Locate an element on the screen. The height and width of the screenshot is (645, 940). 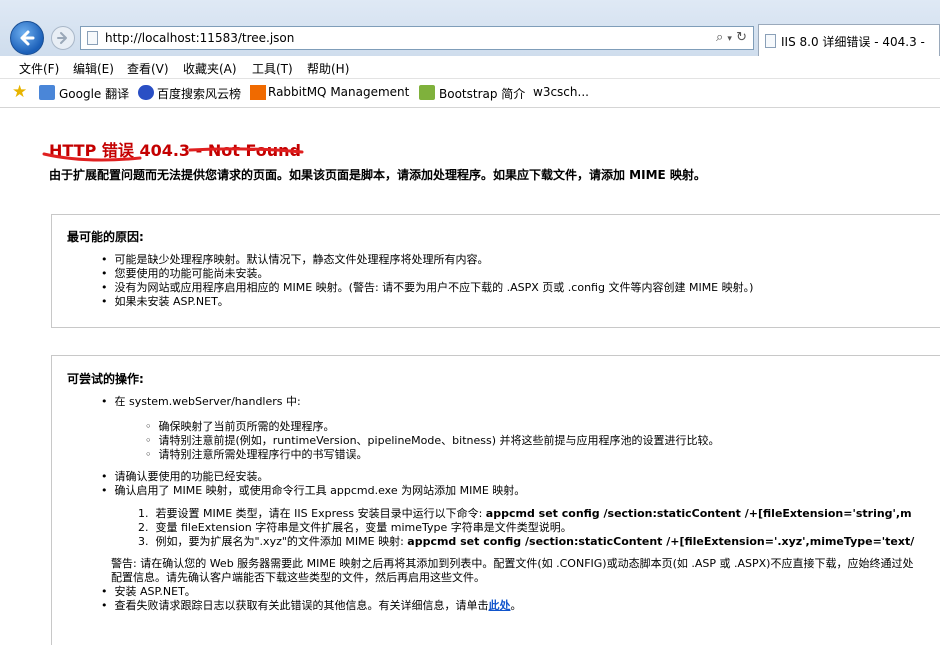
google-translate-icon is located at coordinates (47, 92).